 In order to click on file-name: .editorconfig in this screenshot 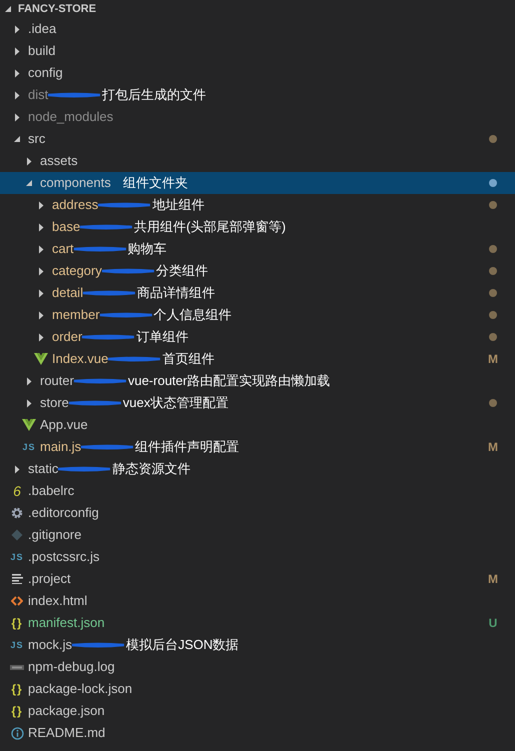, I will do `click(63, 513)`.